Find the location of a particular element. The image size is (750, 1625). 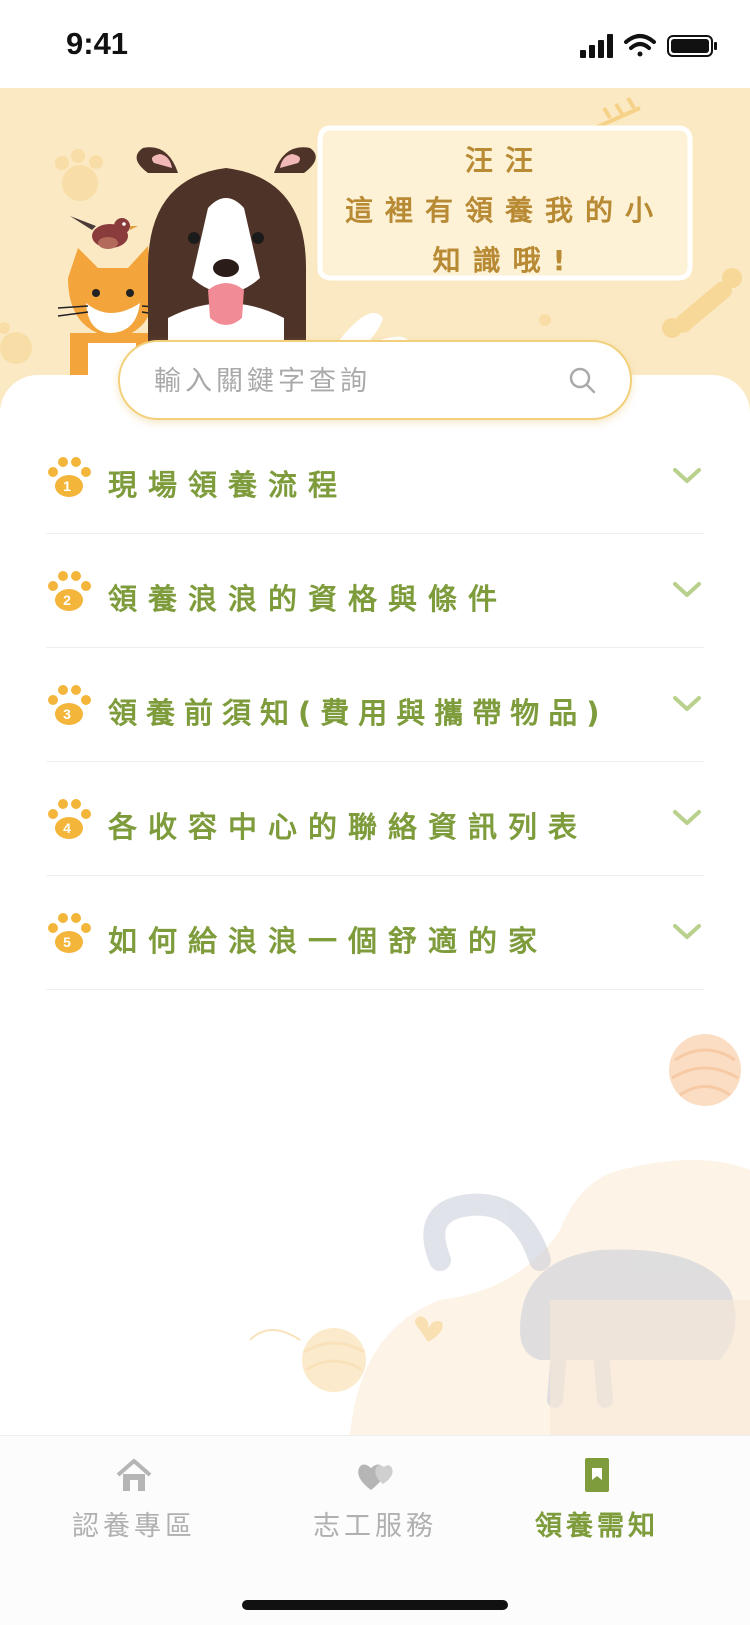

faq-number-badge: 2 is located at coordinates (67, 600).